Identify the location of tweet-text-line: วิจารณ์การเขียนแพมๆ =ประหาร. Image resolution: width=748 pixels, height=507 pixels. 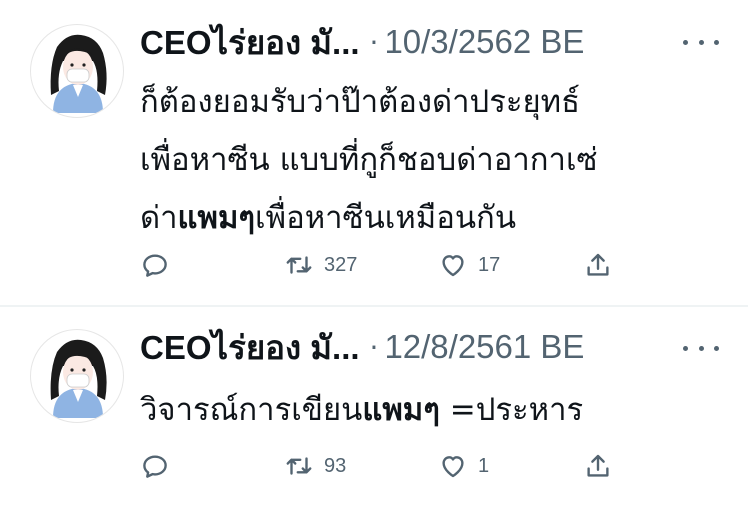
(435, 410).